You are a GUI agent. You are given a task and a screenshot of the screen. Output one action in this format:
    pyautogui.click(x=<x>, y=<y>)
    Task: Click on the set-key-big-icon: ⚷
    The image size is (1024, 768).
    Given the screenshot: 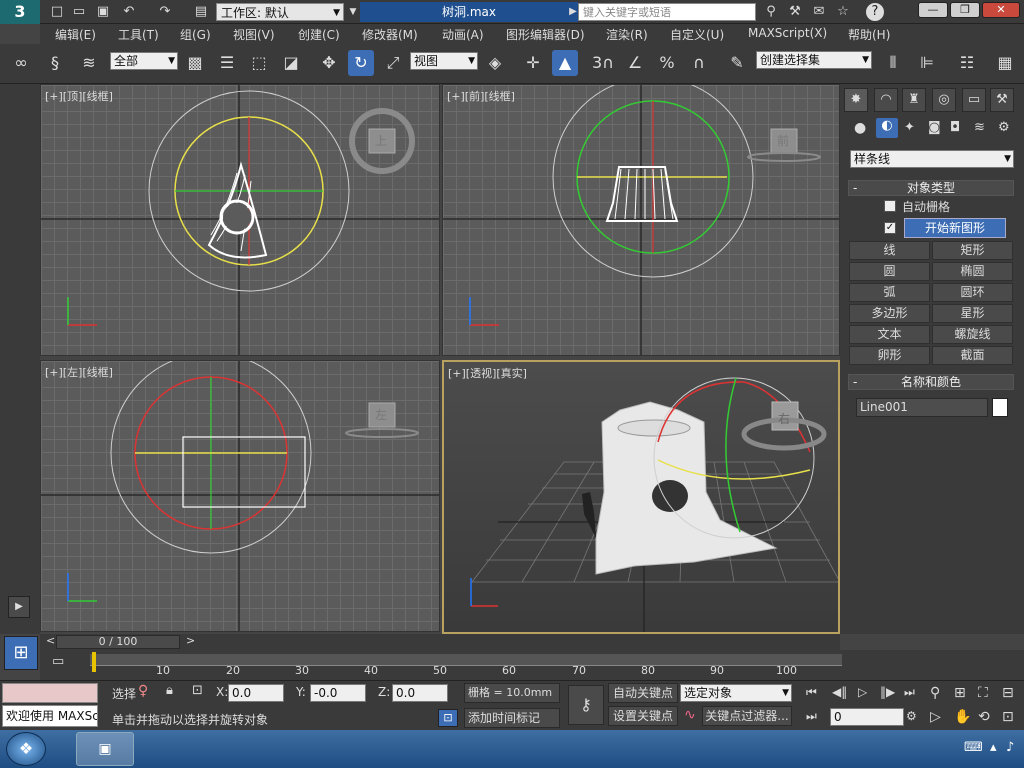 What is the action you would take?
    pyautogui.click(x=586, y=705)
    